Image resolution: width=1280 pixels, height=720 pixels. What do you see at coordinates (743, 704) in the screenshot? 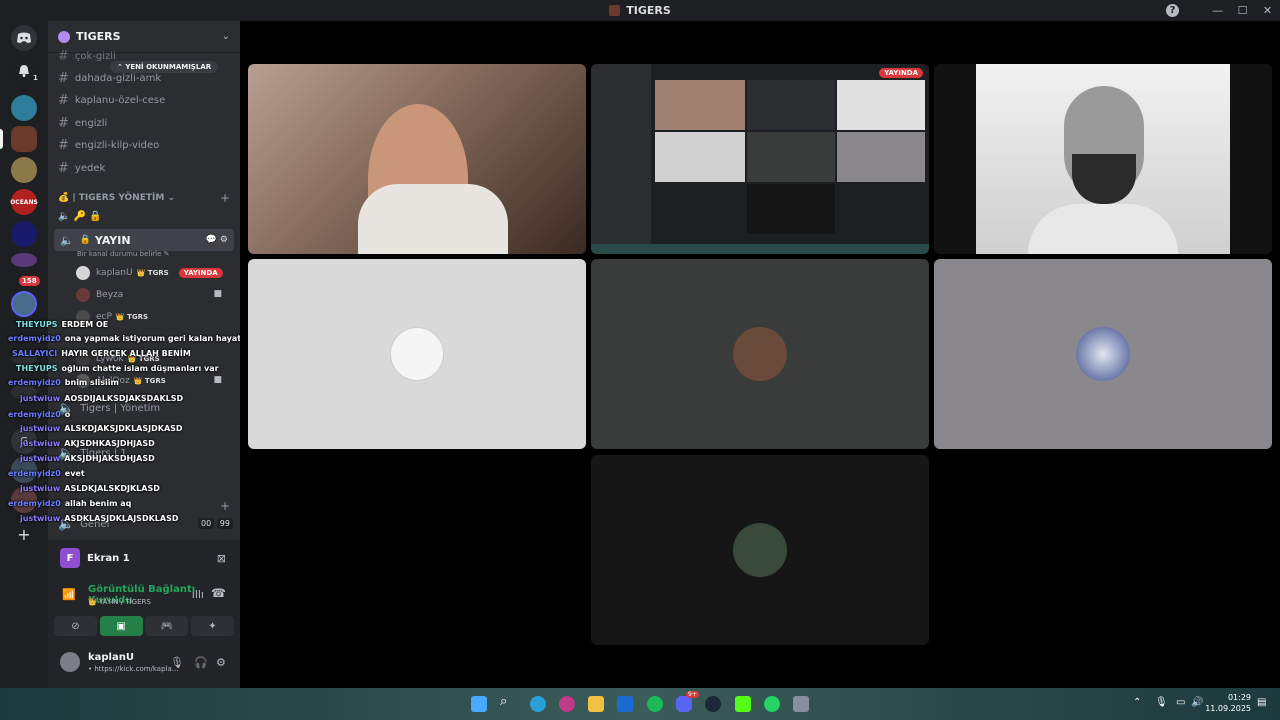
I see `kick-icon` at bounding box center [743, 704].